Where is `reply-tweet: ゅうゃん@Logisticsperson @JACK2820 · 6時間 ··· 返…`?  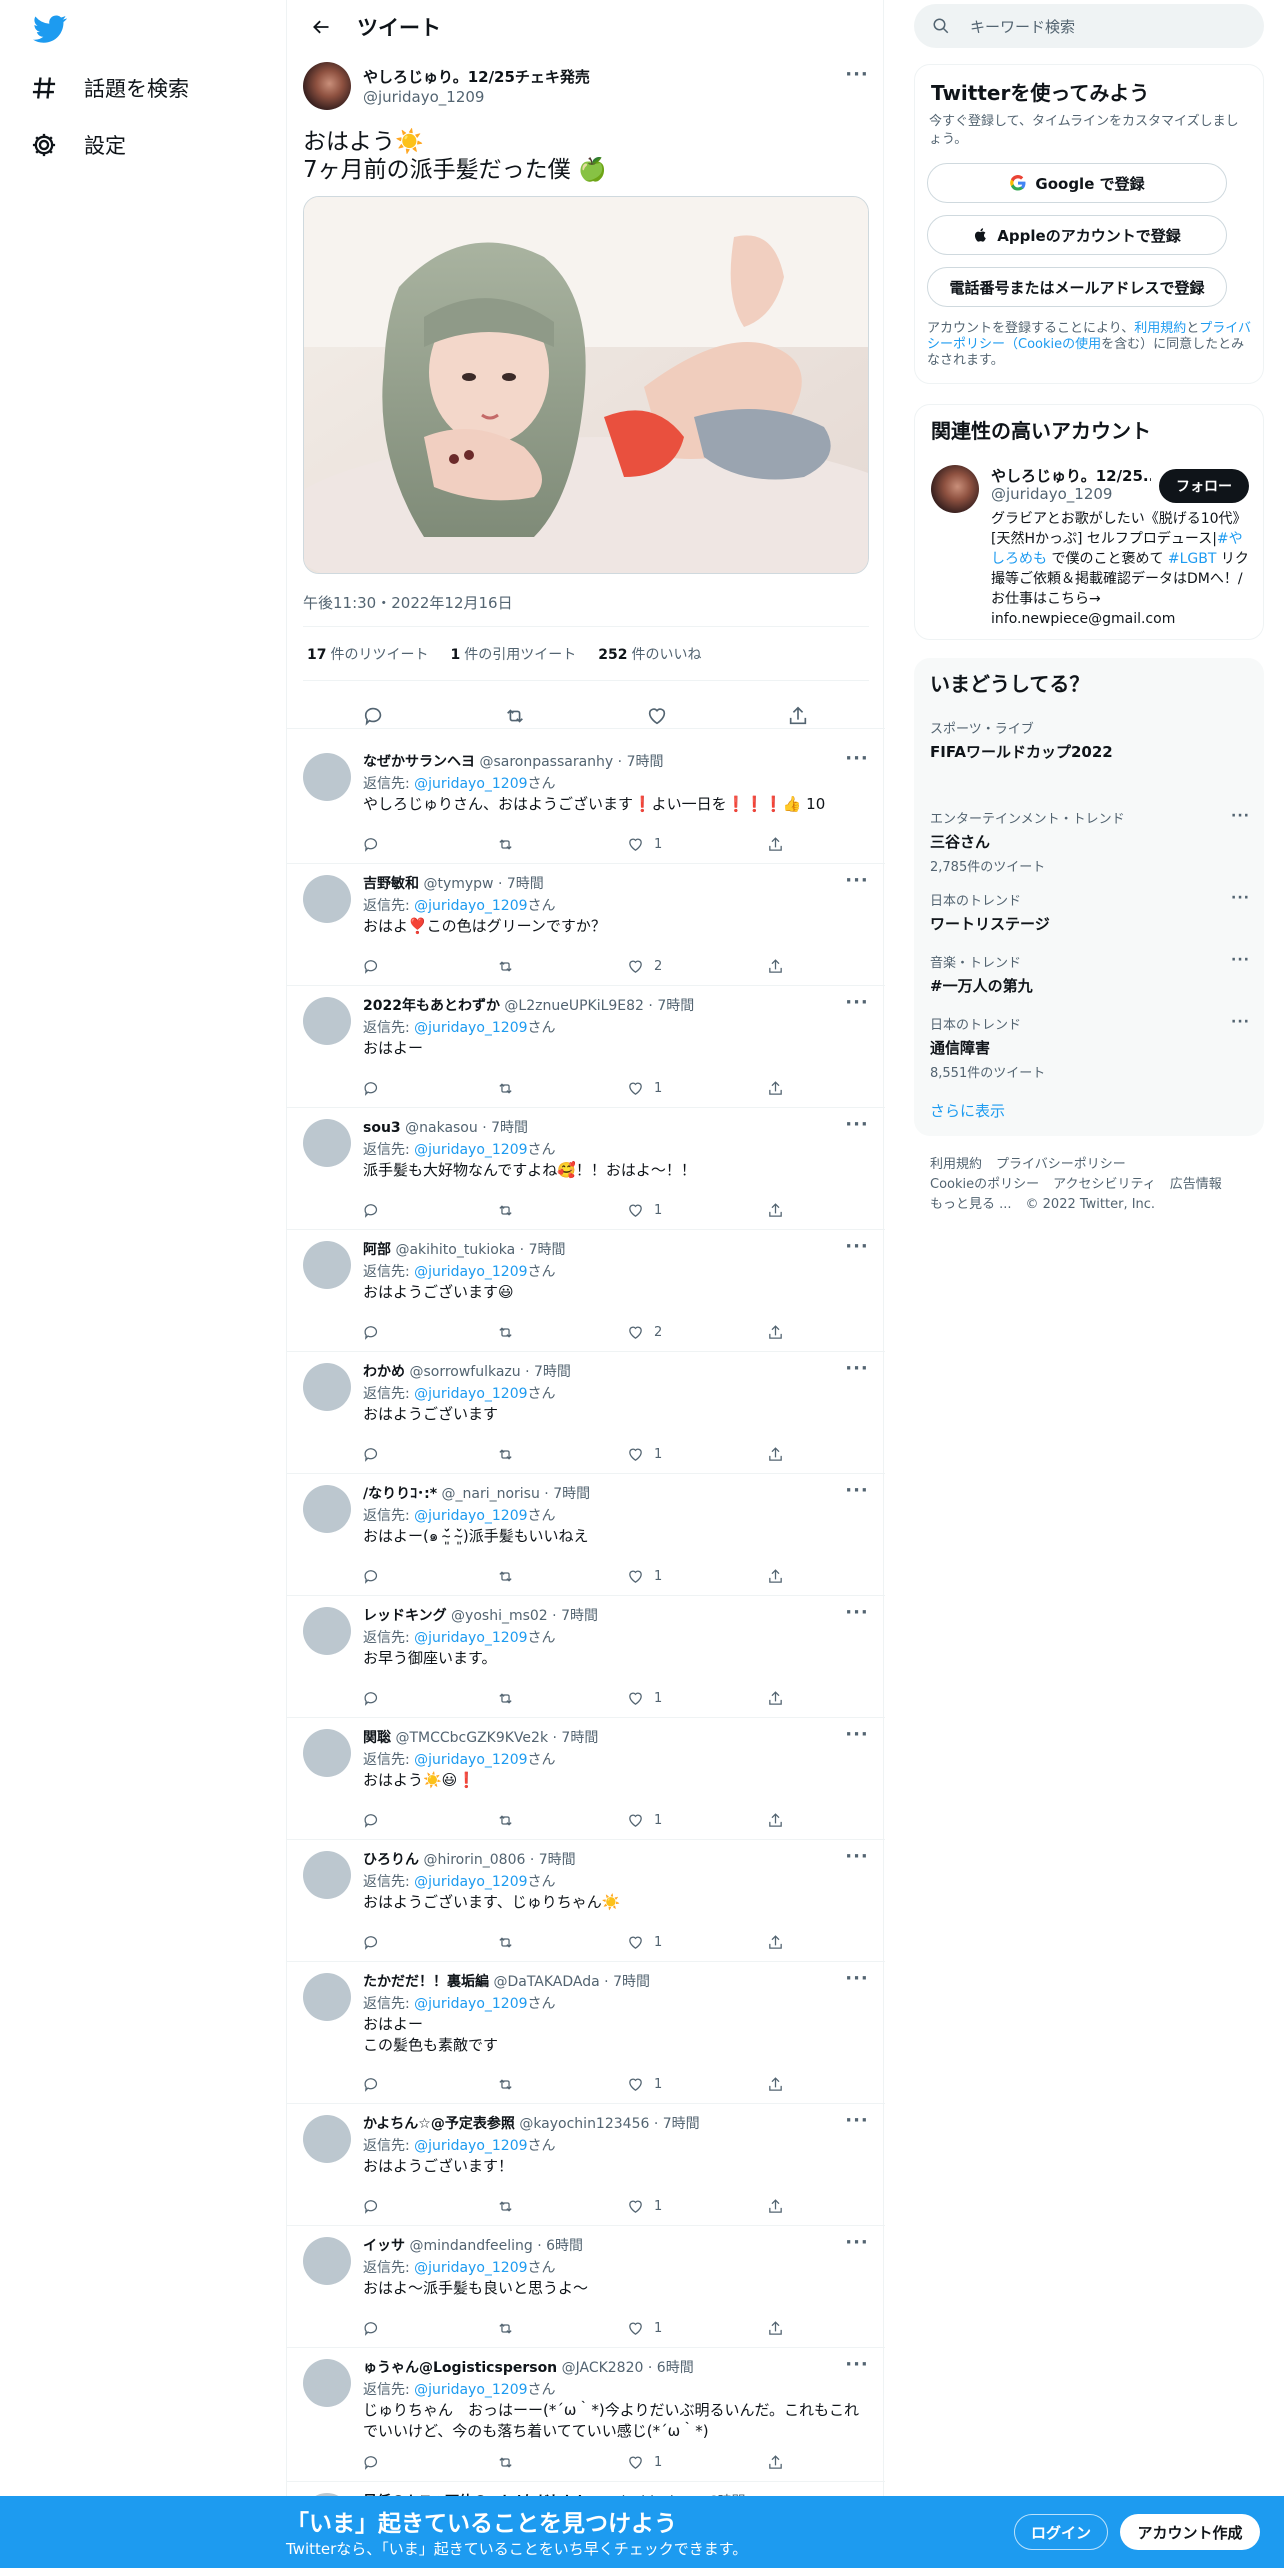
reply-tweet: ゅうゃん@Logisticsperson @JACK2820 · 6時間 ··· 返… is located at coordinates (586, 2415).